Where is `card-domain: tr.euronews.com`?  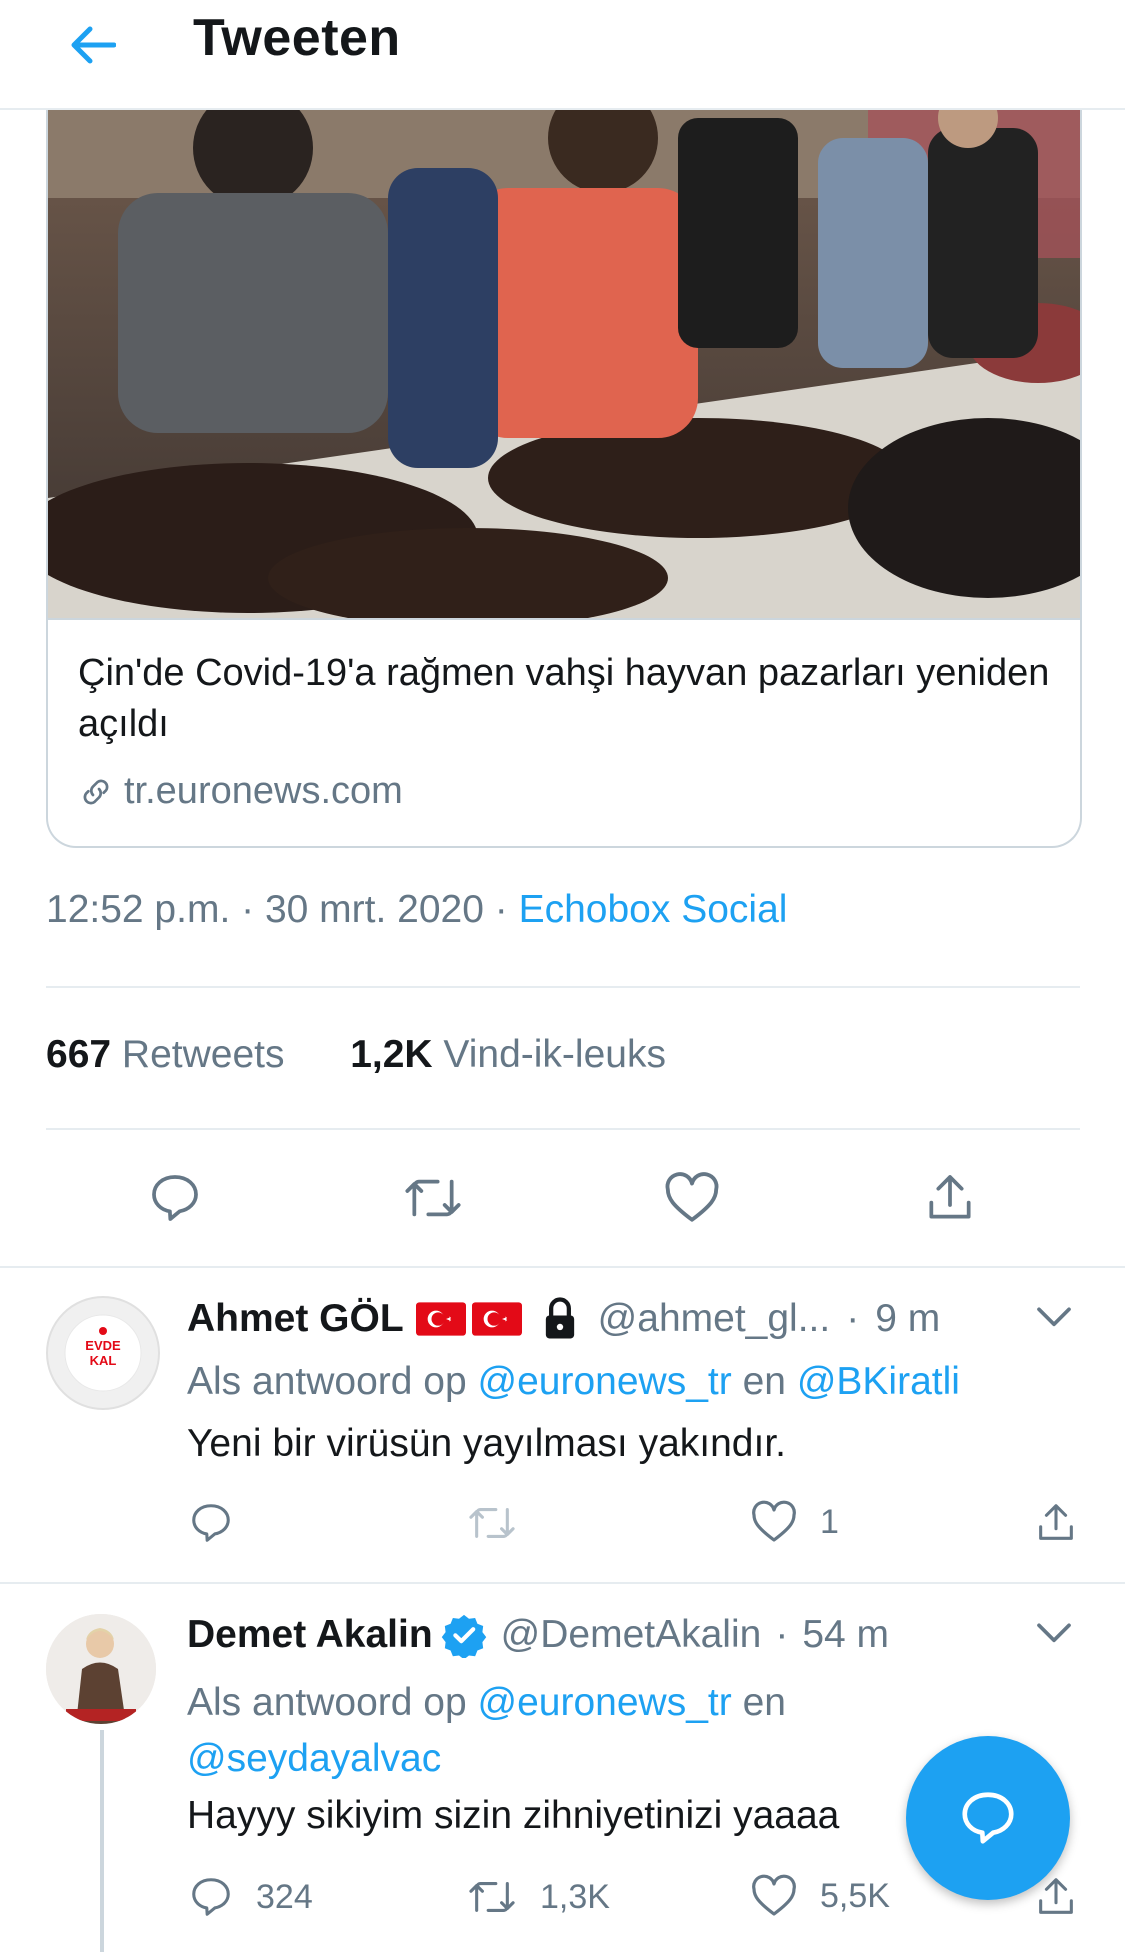 card-domain: tr.euronews.com is located at coordinates (240, 791).